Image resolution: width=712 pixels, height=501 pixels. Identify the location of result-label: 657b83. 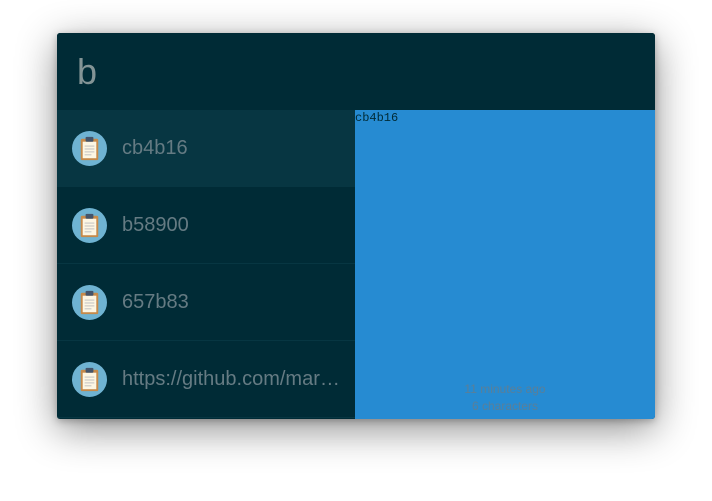
(155, 301).